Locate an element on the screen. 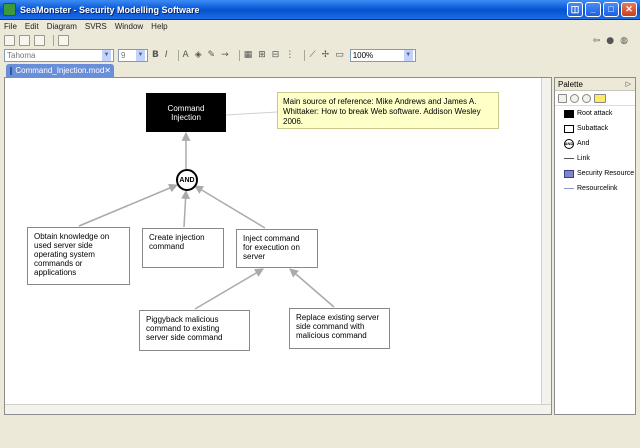 The image size is (640, 448). subattack-inject-command: Inject command for execution on server is located at coordinates (277, 248).